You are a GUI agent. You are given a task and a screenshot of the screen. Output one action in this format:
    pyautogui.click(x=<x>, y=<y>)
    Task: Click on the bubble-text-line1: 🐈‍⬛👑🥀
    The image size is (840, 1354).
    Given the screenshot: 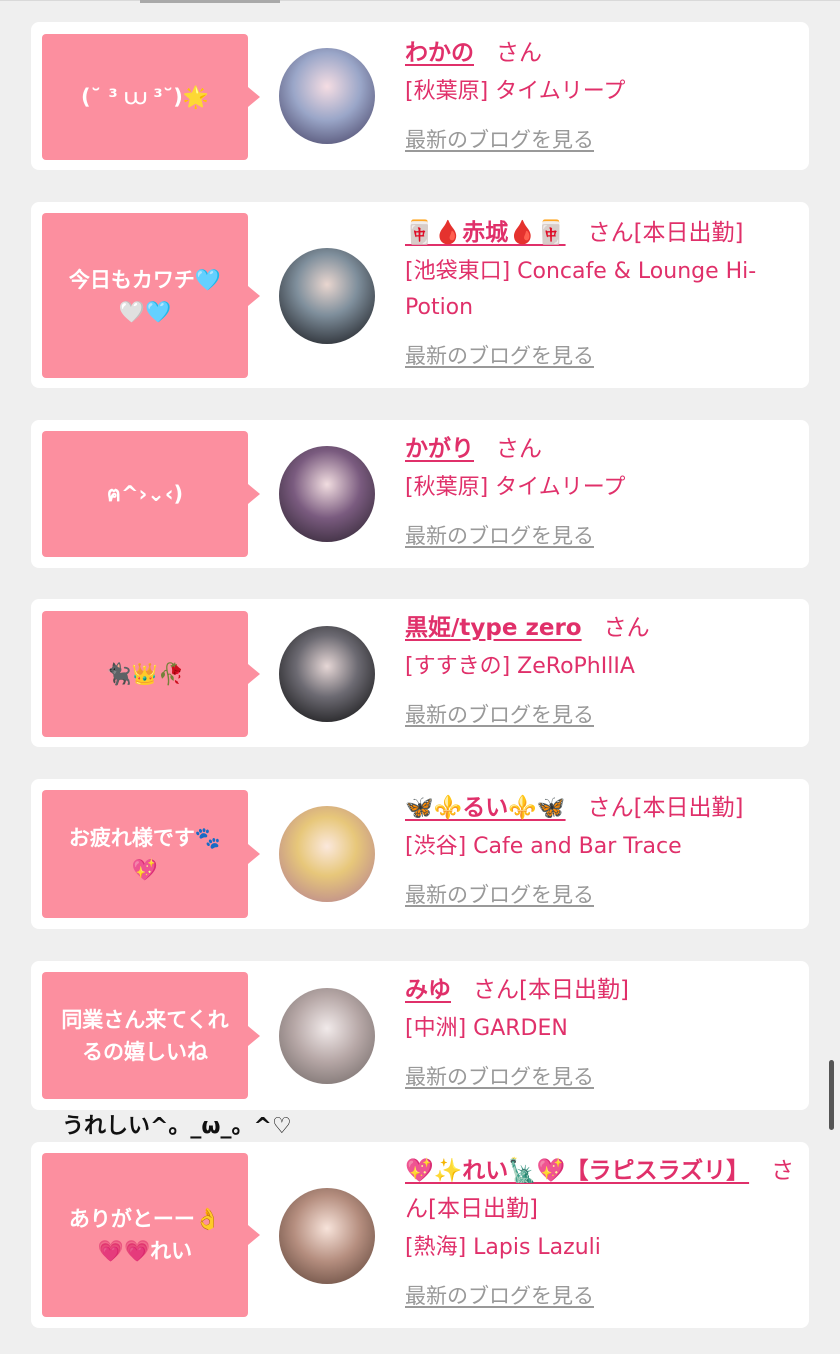 What is the action you would take?
    pyautogui.click(x=145, y=674)
    